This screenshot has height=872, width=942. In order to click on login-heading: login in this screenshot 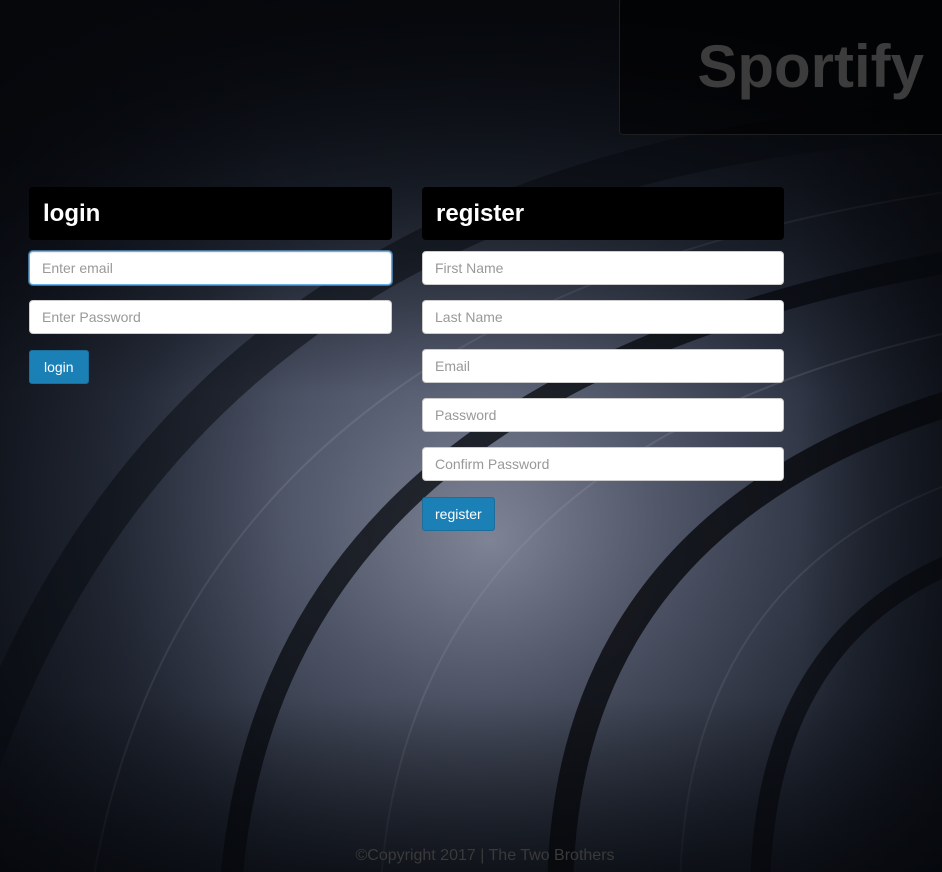, I will do `click(72, 213)`.